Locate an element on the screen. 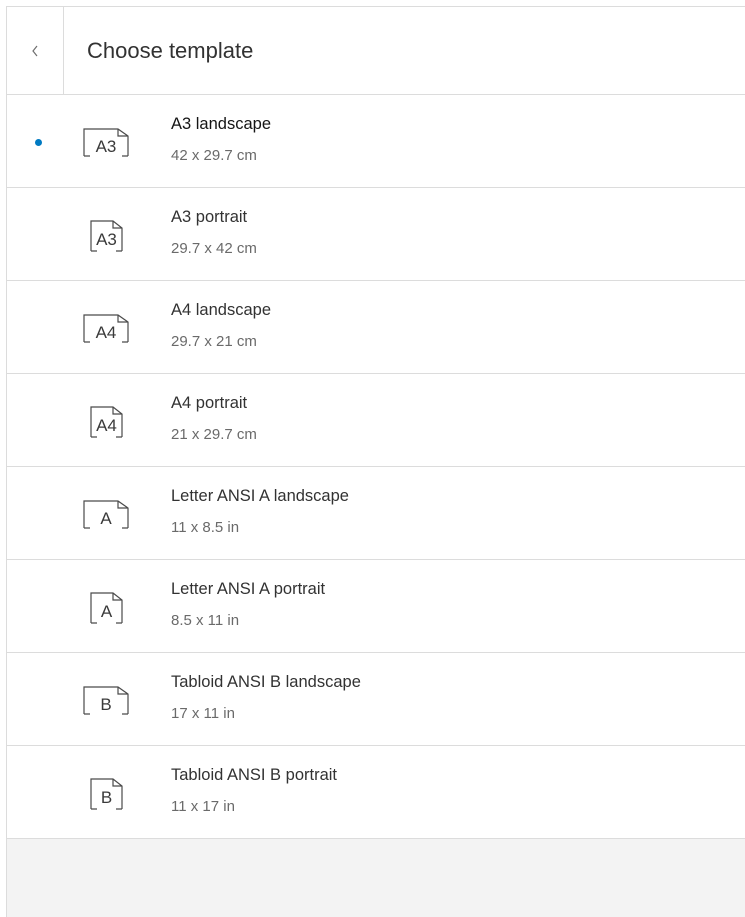  portrait-page-icon: A3 is located at coordinates (106, 235).